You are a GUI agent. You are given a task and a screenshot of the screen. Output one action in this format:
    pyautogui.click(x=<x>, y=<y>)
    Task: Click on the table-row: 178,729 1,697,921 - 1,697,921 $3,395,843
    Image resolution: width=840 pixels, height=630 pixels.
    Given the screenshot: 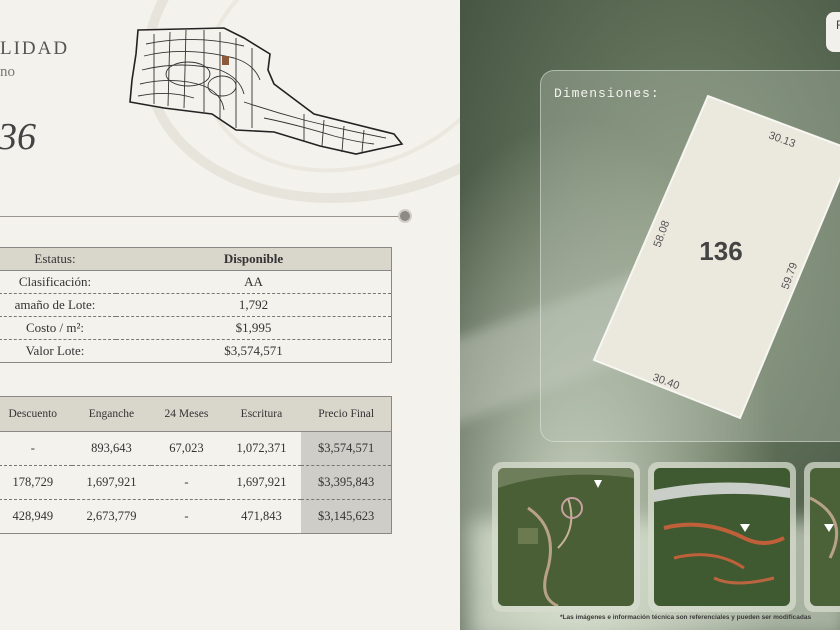 What is the action you would take?
    pyautogui.click(x=196, y=482)
    